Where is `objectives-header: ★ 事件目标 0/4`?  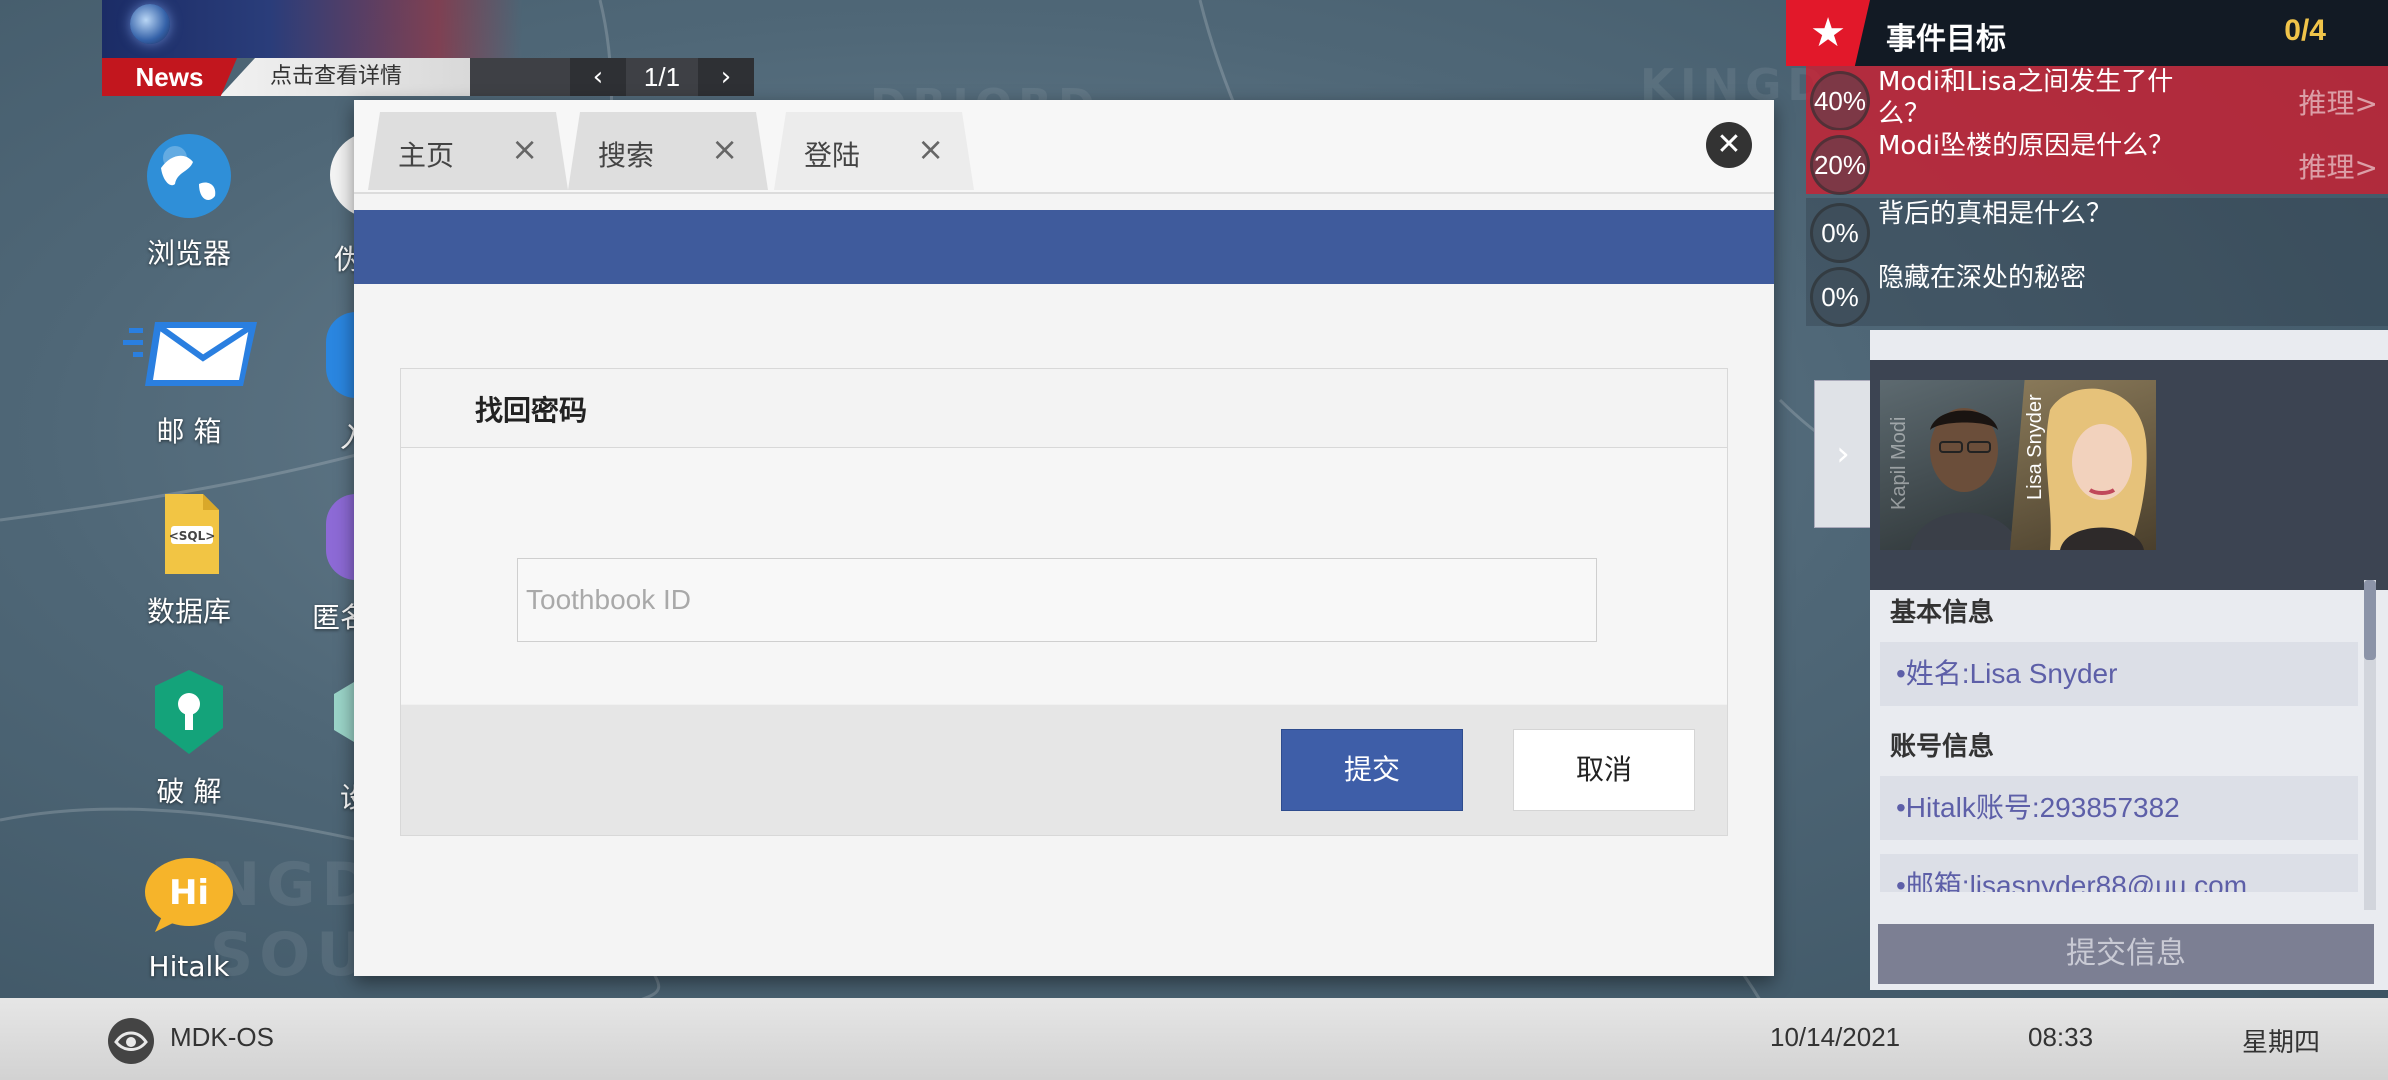
objectives-header: ★ 事件目标 0/4 is located at coordinates (2087, 33).